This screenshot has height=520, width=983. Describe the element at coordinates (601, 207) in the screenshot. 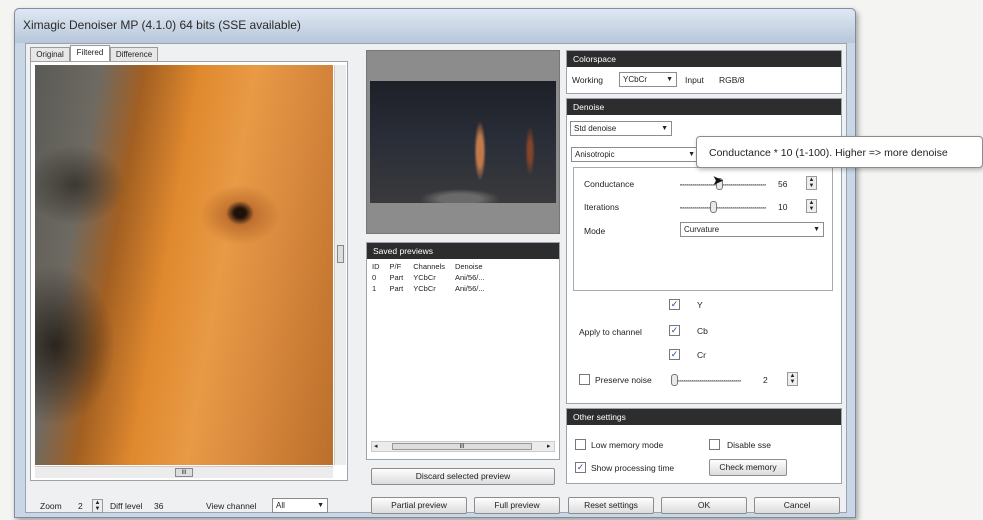

I see `iterations-label: Iterations` at that location.